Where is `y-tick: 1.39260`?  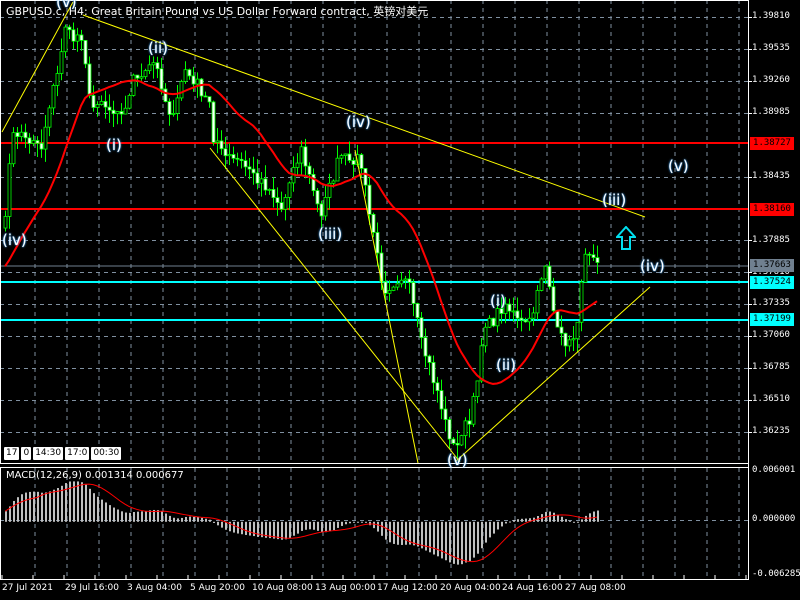 y-tick: 1.39260 is located at coordinates (771, 80).